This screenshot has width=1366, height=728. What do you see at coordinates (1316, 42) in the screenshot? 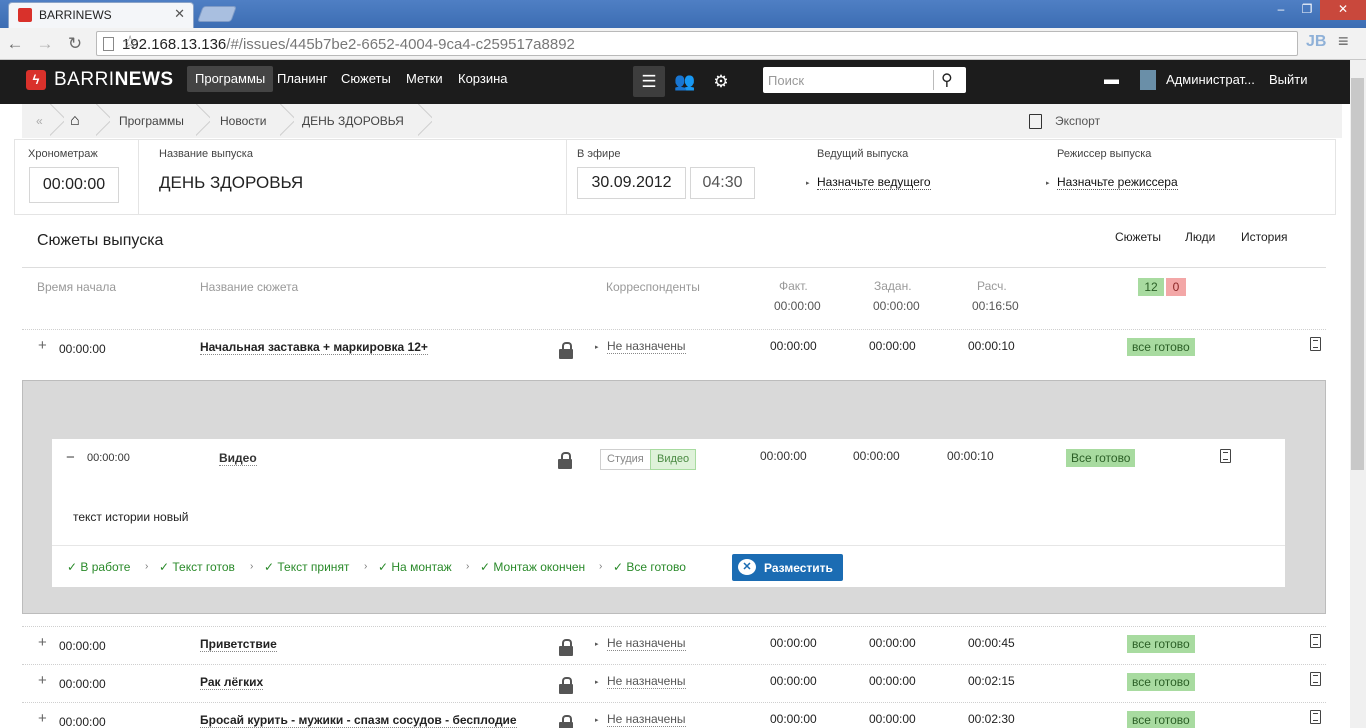
I see `extension-icon: JB` at bounding box center [1316, 42].